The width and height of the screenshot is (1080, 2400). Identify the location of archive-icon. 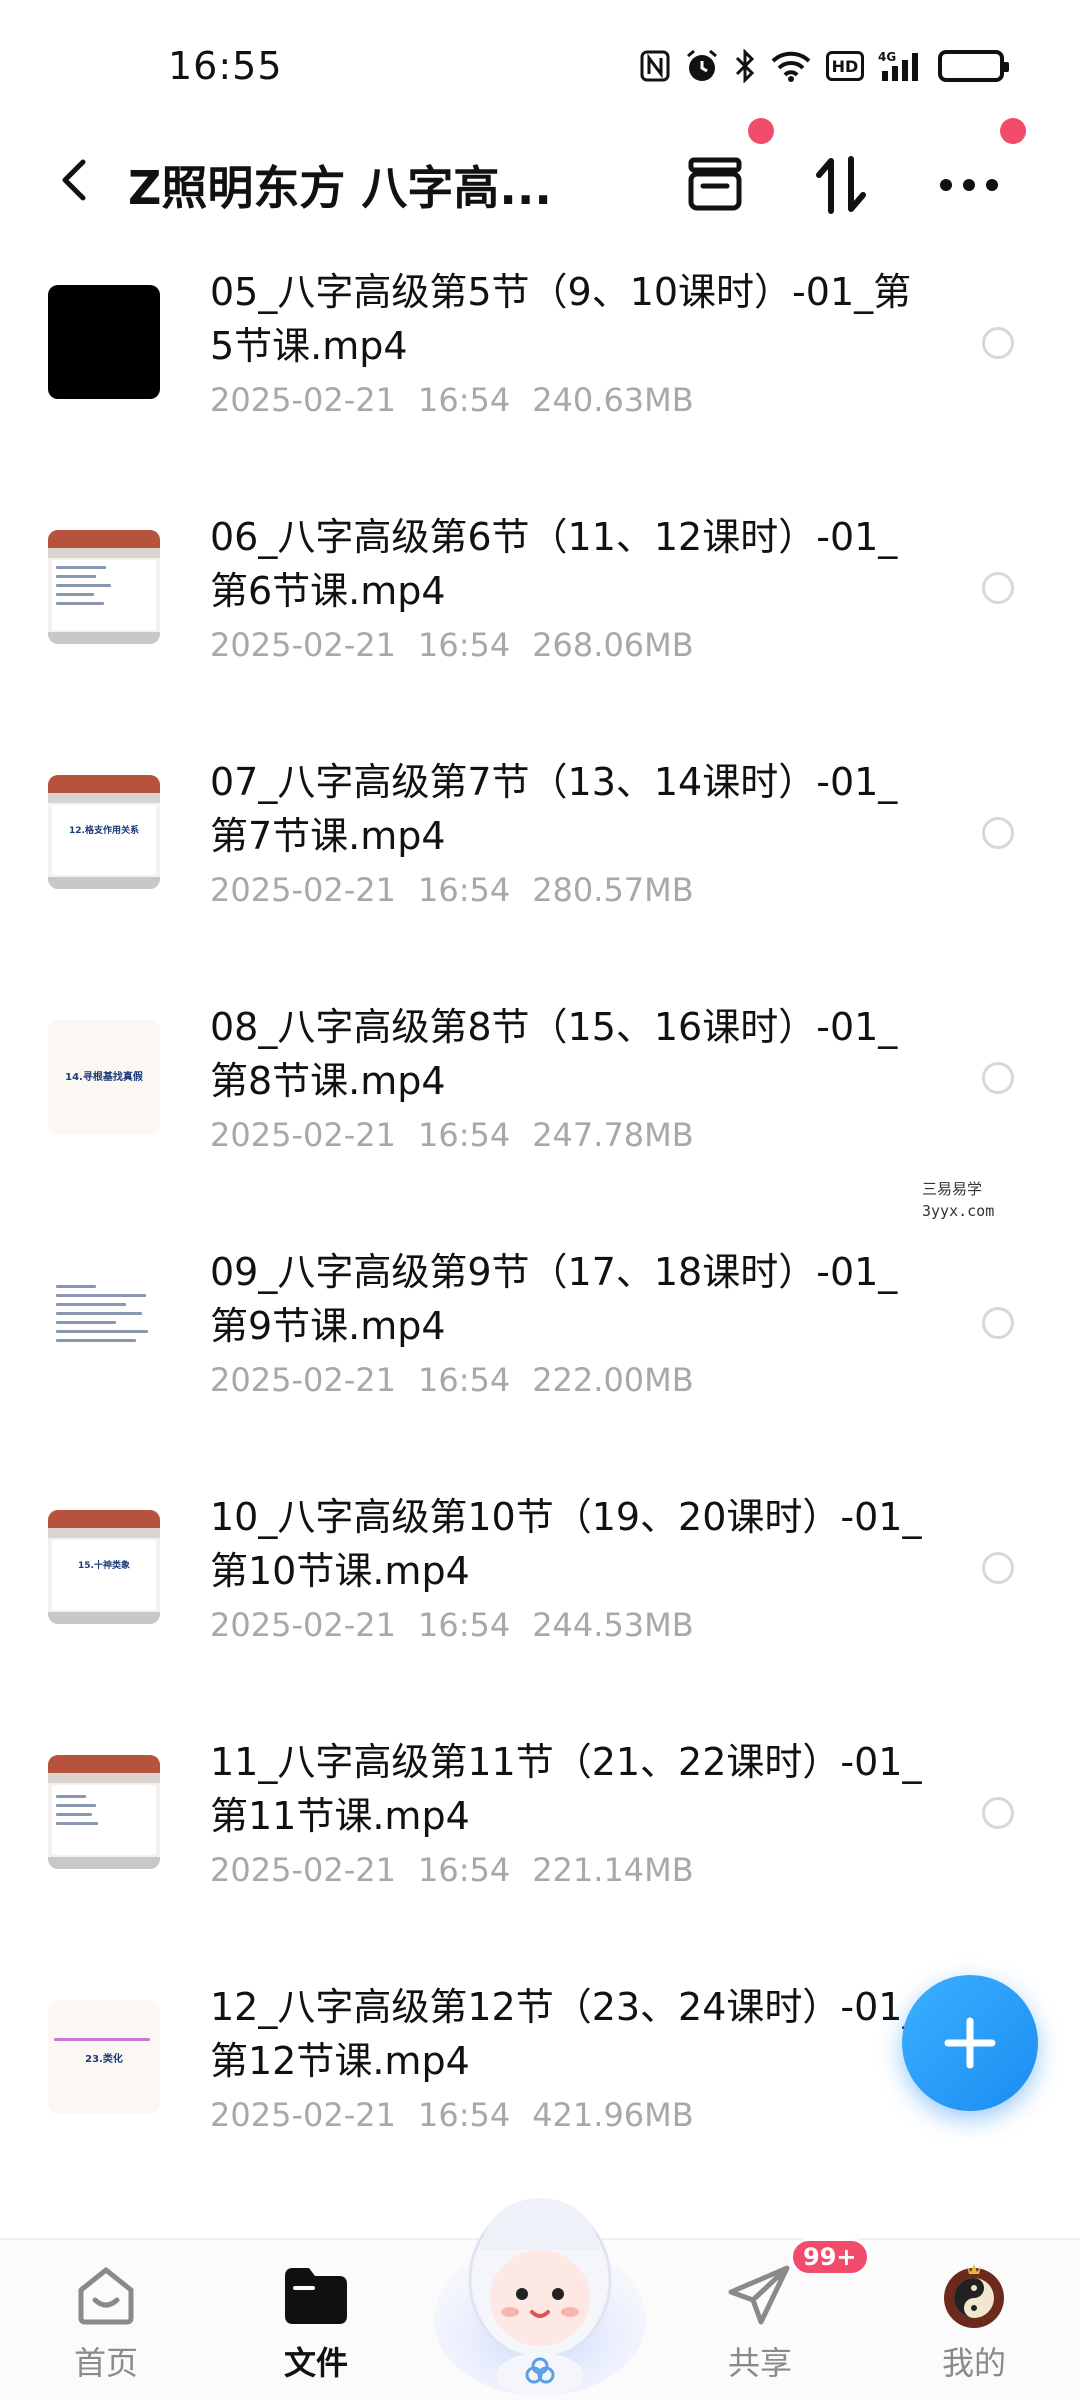
(715, 184).